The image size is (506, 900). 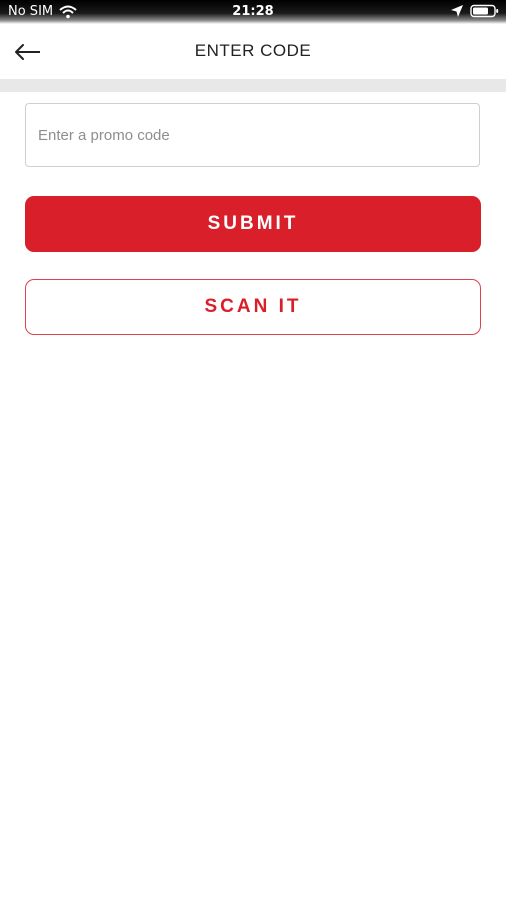 What do you see at coordinates (484, 11) in the screenshot?
I see `battery-icon` at bounding box center [484, 11].